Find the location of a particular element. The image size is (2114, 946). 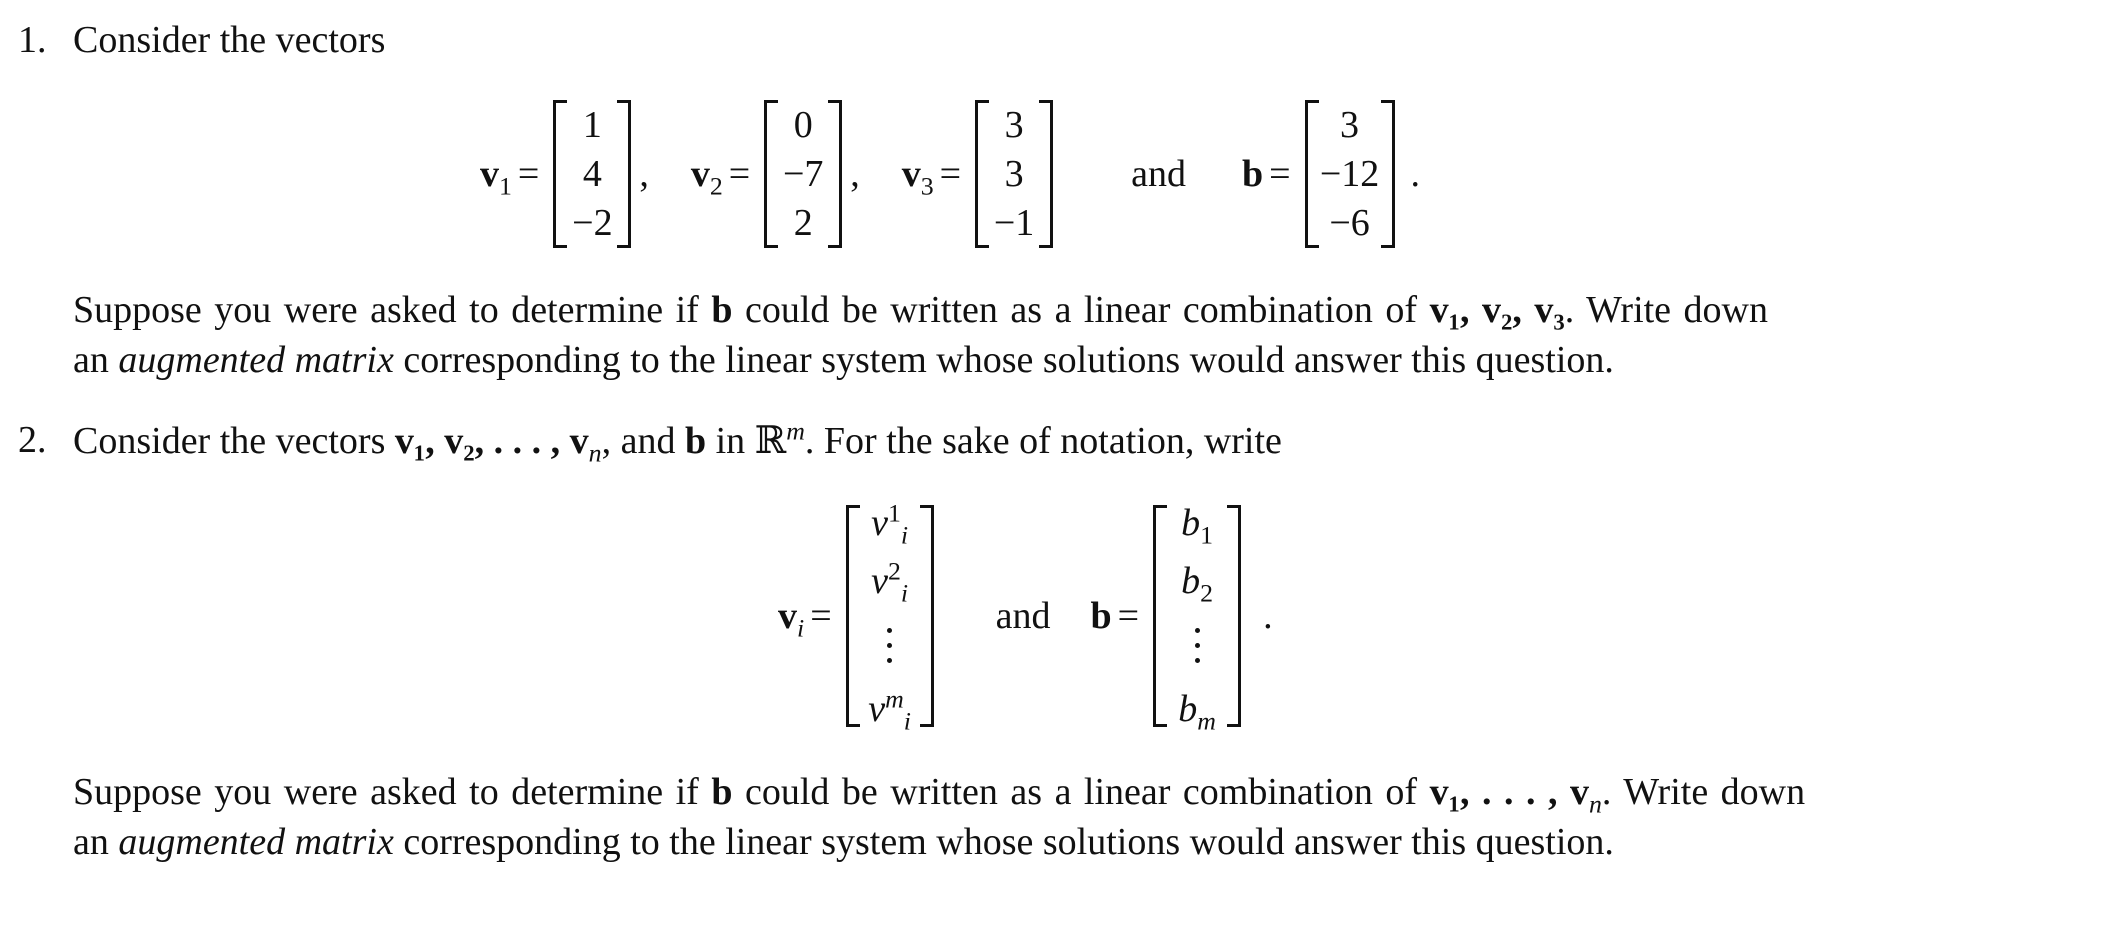

vector-v2-label: v2 is located at coordinates (706, 177).